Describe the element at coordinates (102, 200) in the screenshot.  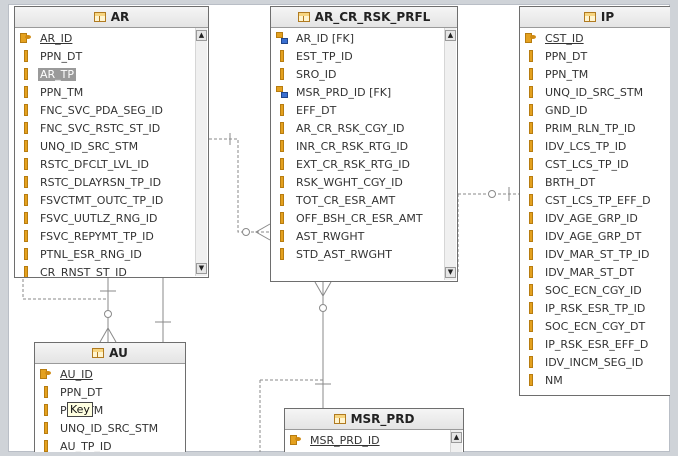
I see `column-name: FSVCTMT_OUTC_TP_ID` at that location.